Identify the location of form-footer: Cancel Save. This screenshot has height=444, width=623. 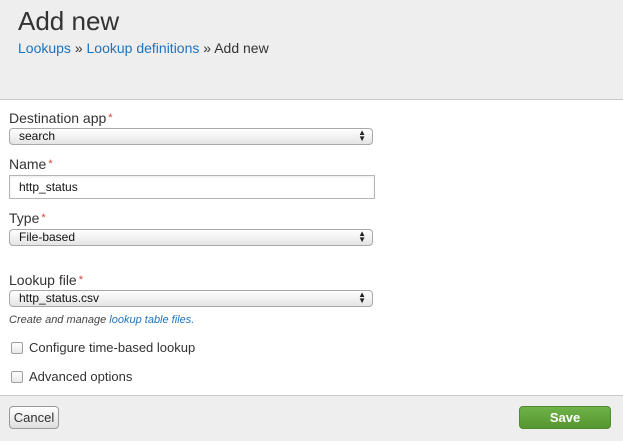
(311, 418).